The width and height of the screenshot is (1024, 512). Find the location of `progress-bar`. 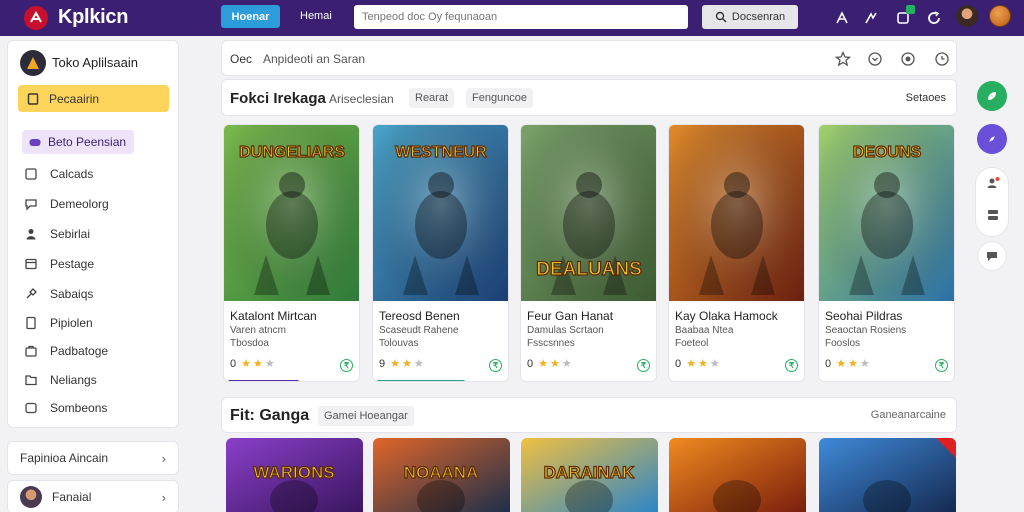

progress-bar is located at coordinates (263, 380).